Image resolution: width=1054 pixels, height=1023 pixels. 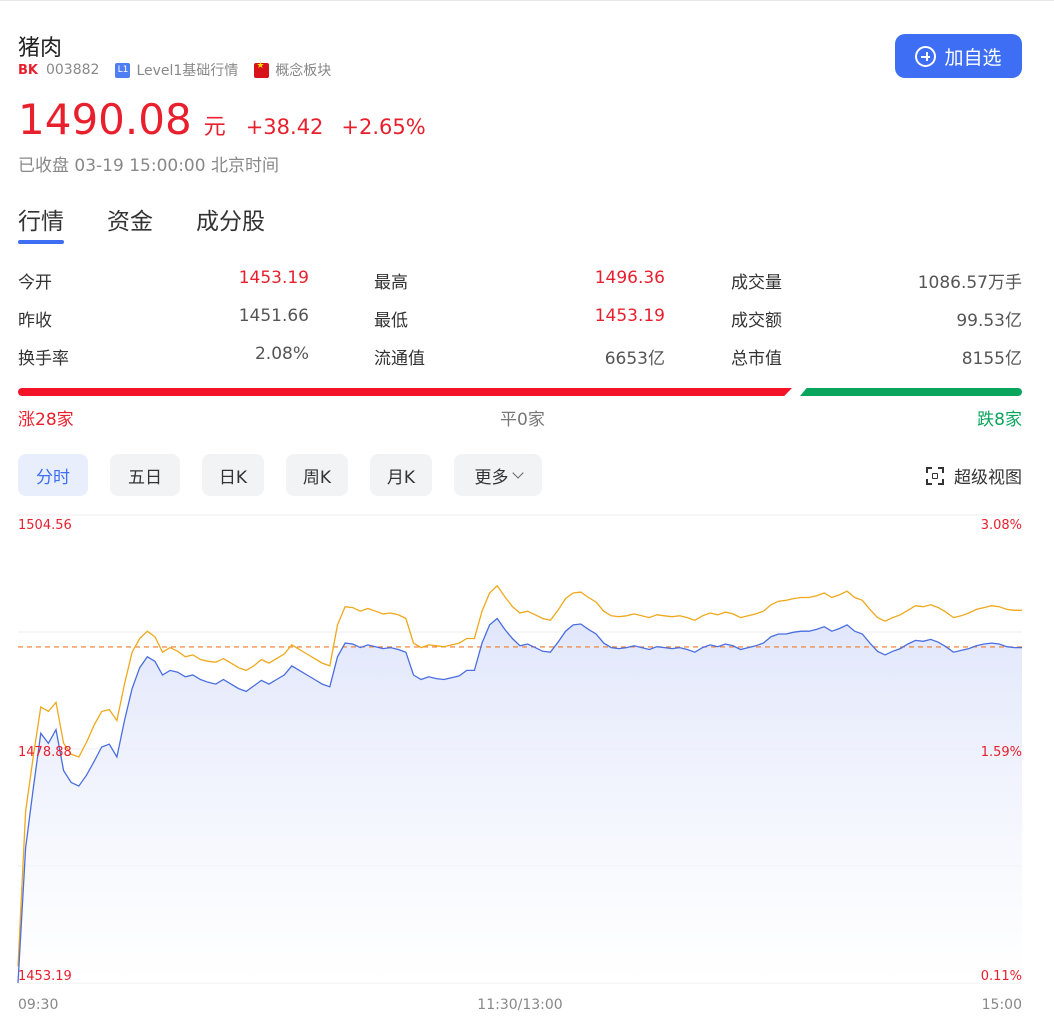 What do you see at coordinates (634, 359) in the screenshot?
I see `stat-value: 6653亿` at bounding box center [634, 359].